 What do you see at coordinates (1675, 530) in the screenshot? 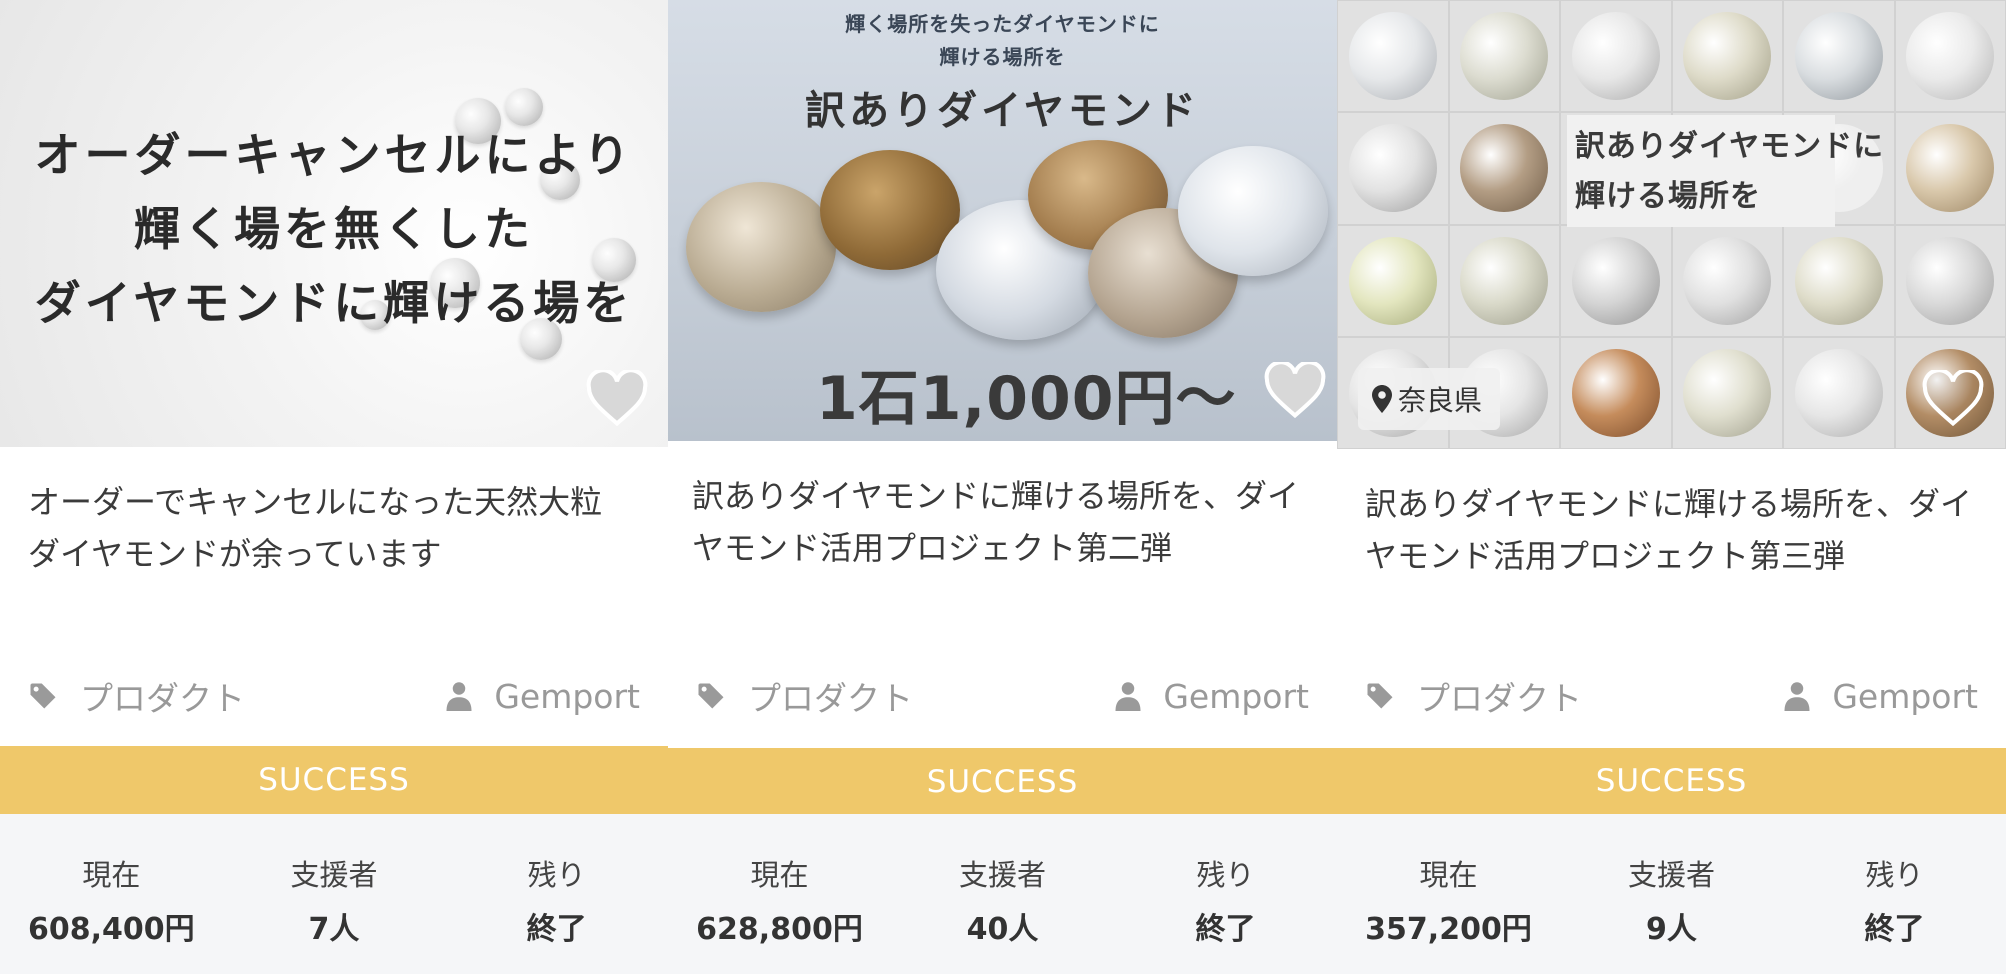
I see `project-title: 訳ありダイヤモンドに輝ける場所を、ダイヤモンド活用プロジェクト第三弾` at bounding box center [1675, 530].